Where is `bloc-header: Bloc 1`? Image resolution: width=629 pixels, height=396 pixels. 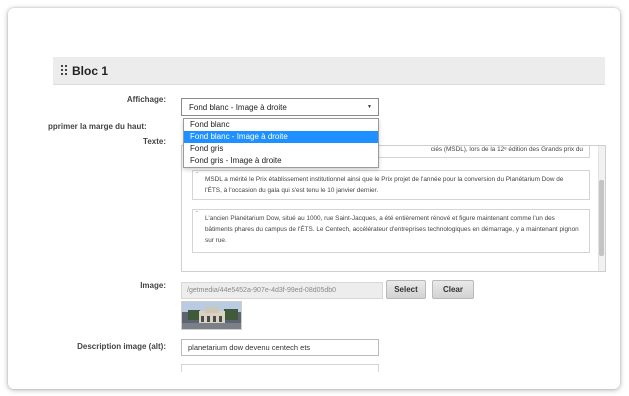
bloc-header: Bloc 1 is located at coordinates (329, 71).